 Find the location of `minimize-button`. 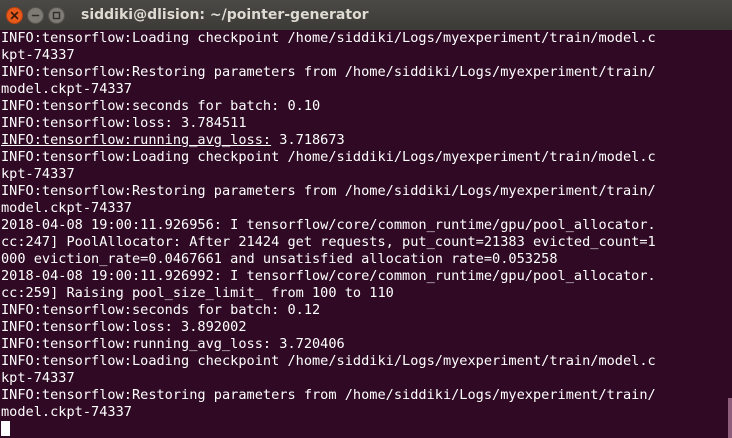

minimize-button is located at coordinates (35, 15).